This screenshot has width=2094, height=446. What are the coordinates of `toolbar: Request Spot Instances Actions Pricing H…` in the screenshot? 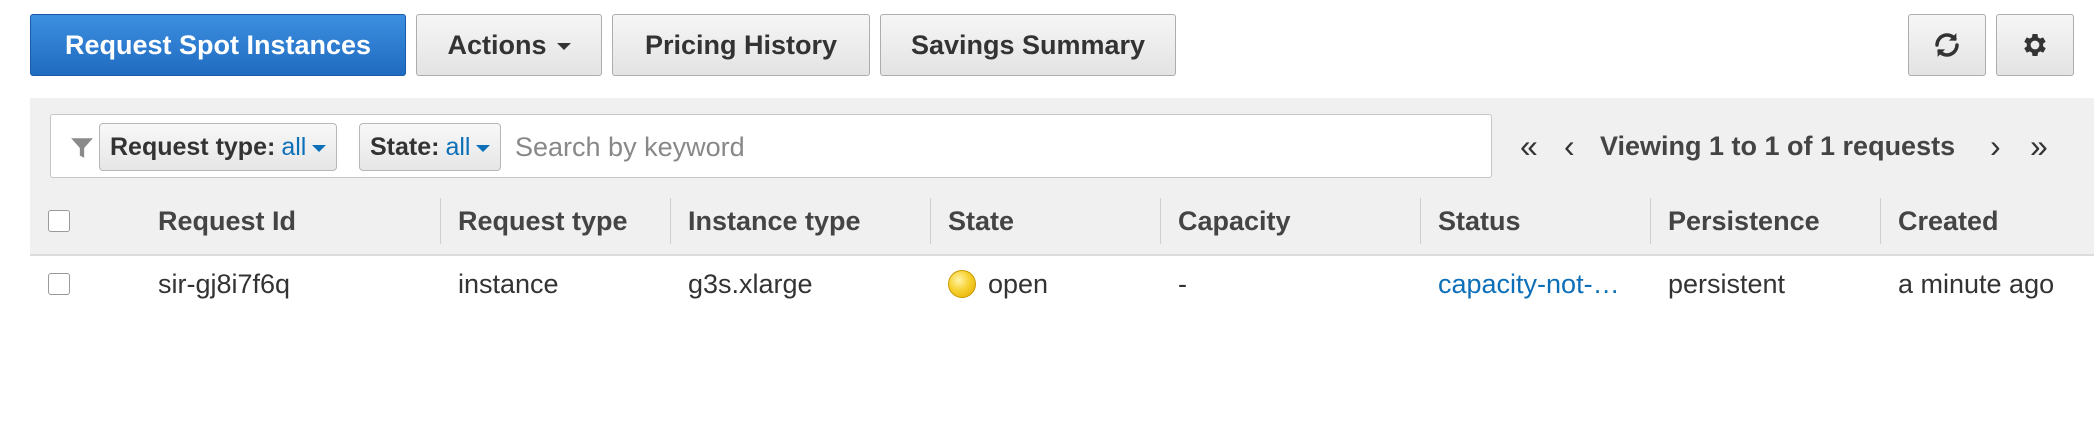 It's located at (1062, 45).